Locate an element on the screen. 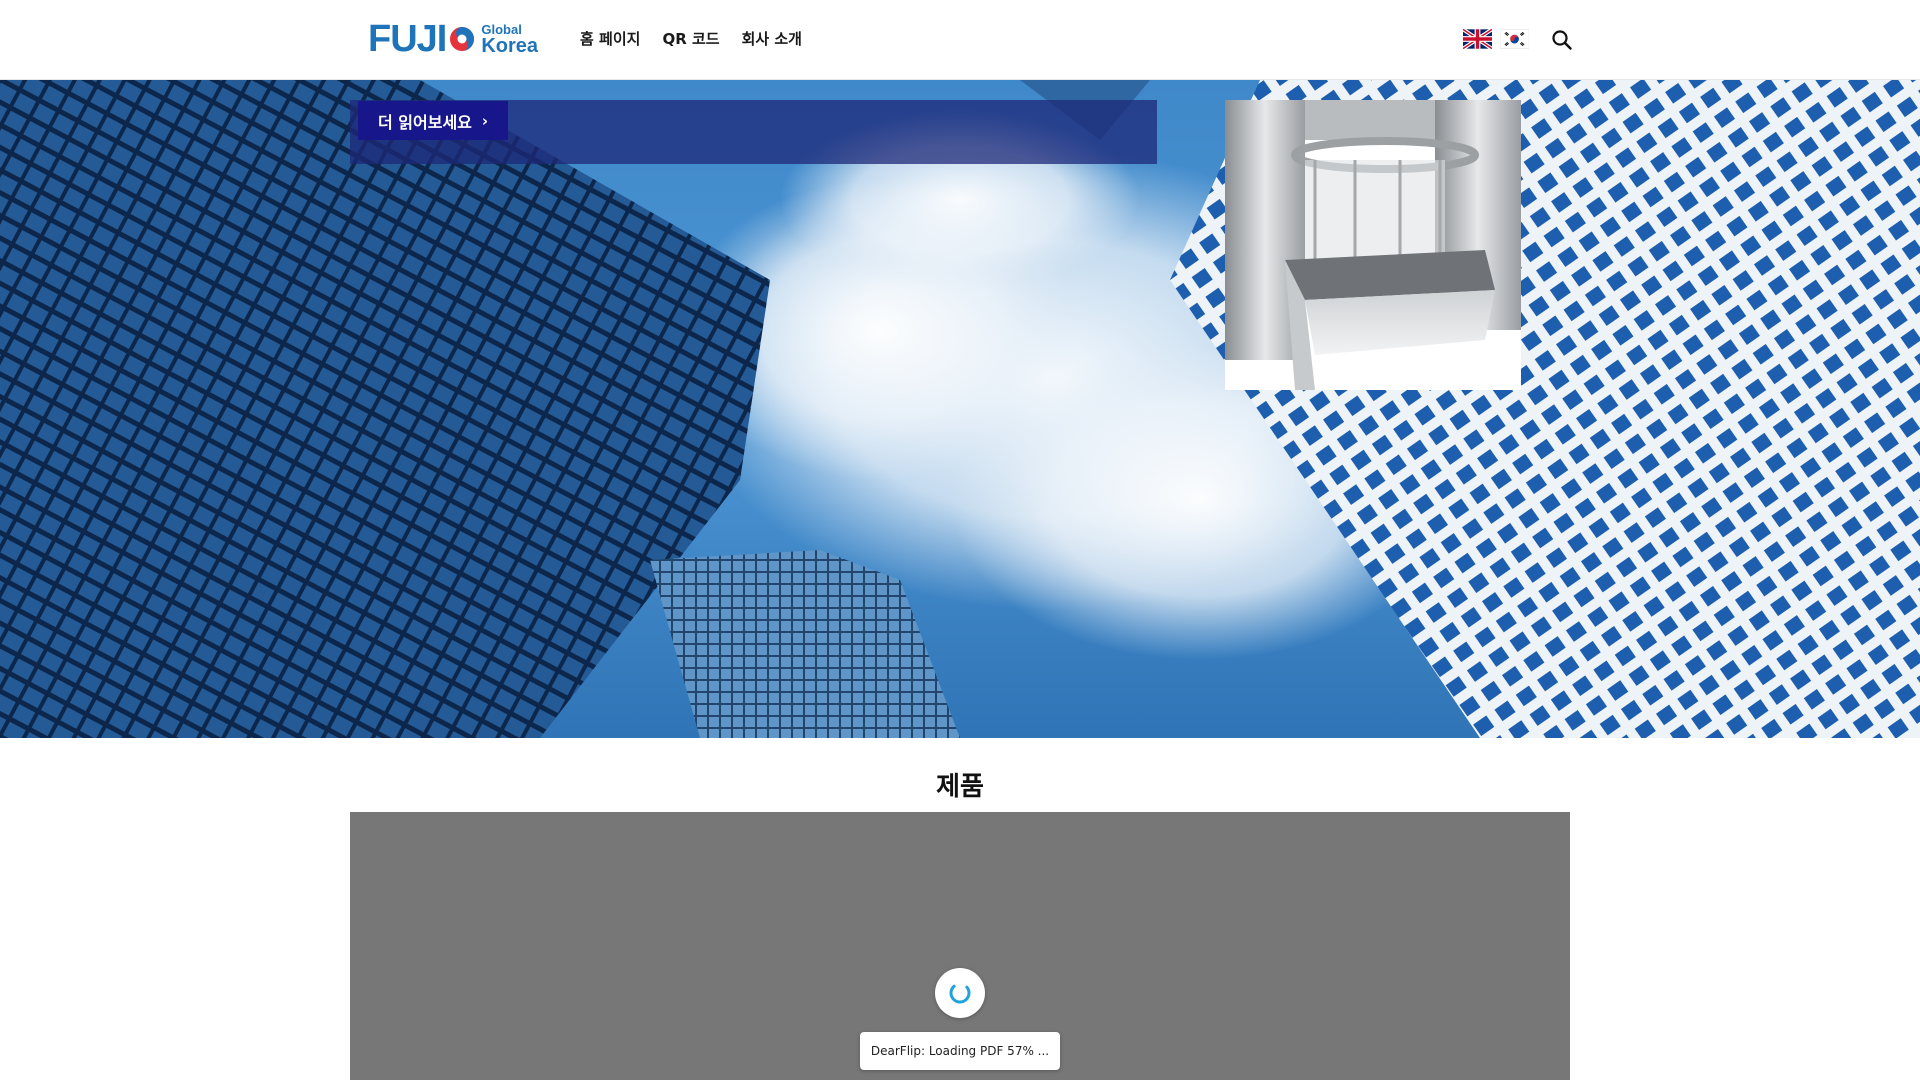  read-more-label: 더 읽어보세요 is located at coordinates (425, 122).